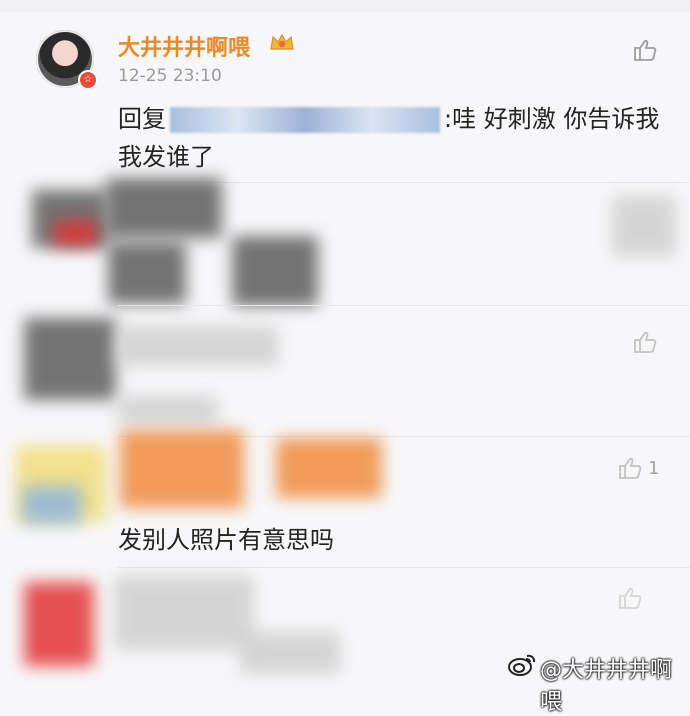  Describe the element at coordinates (282, 41) in the screenshot. I see `crown-icon` at that location.